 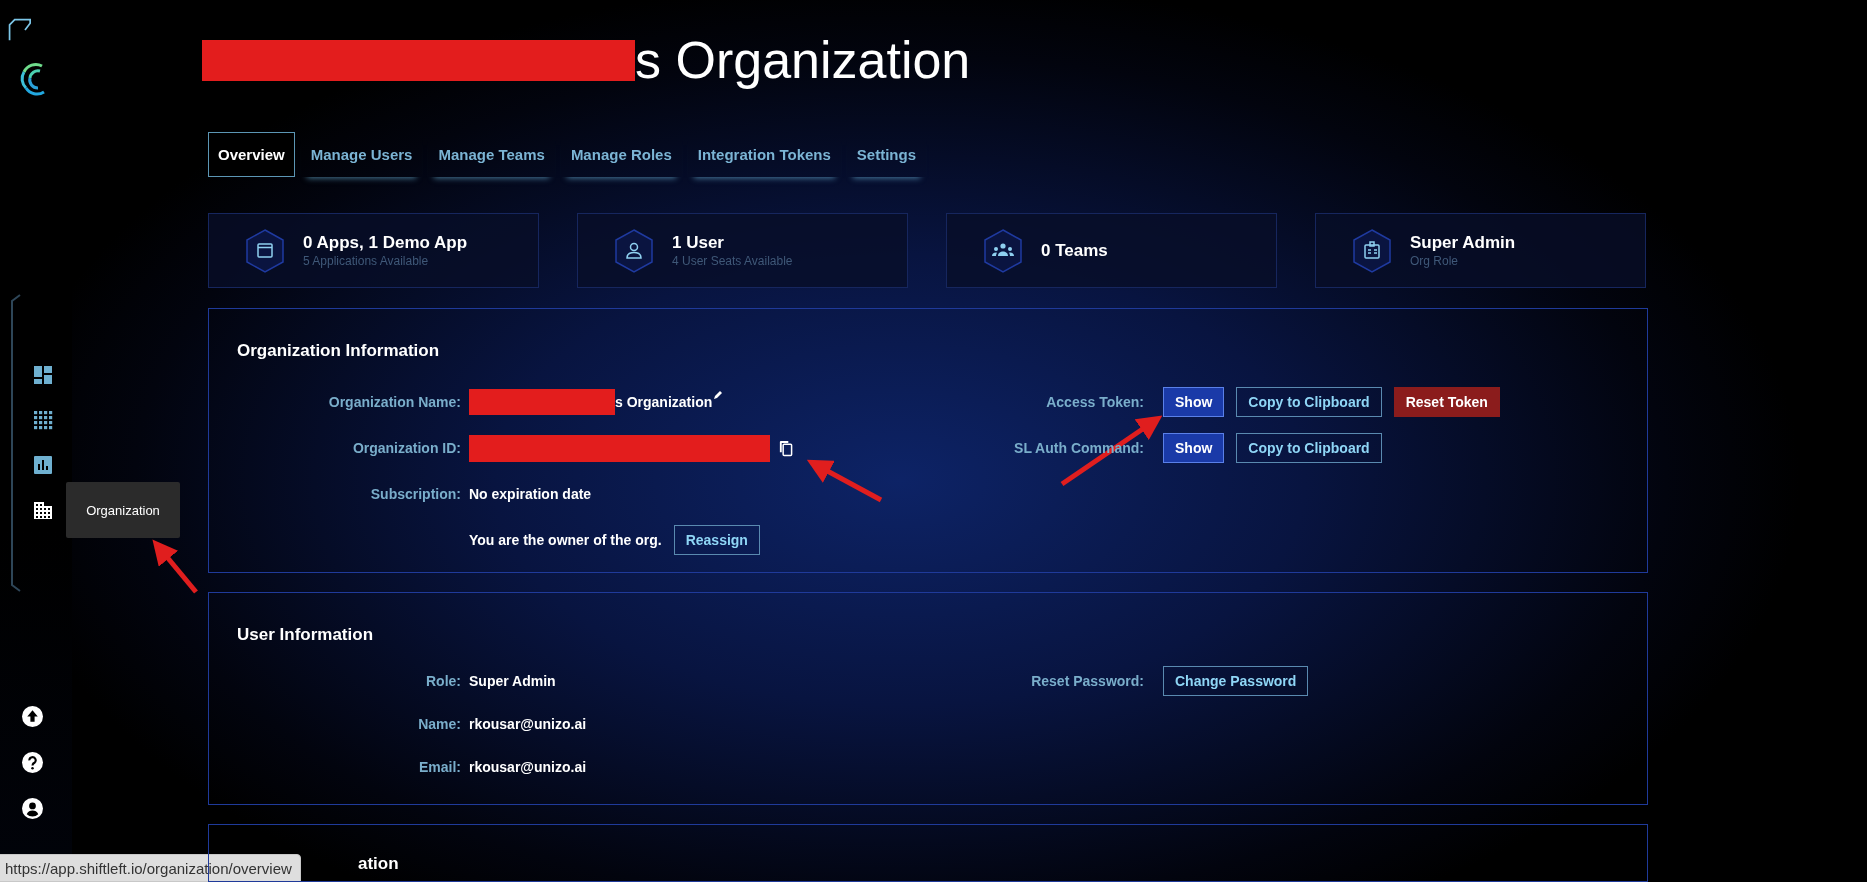 What do you see at coordinates (1463, 243) in the screenshot?
I see `stat-title: Super Admin` at bounding box center [1463, 243].